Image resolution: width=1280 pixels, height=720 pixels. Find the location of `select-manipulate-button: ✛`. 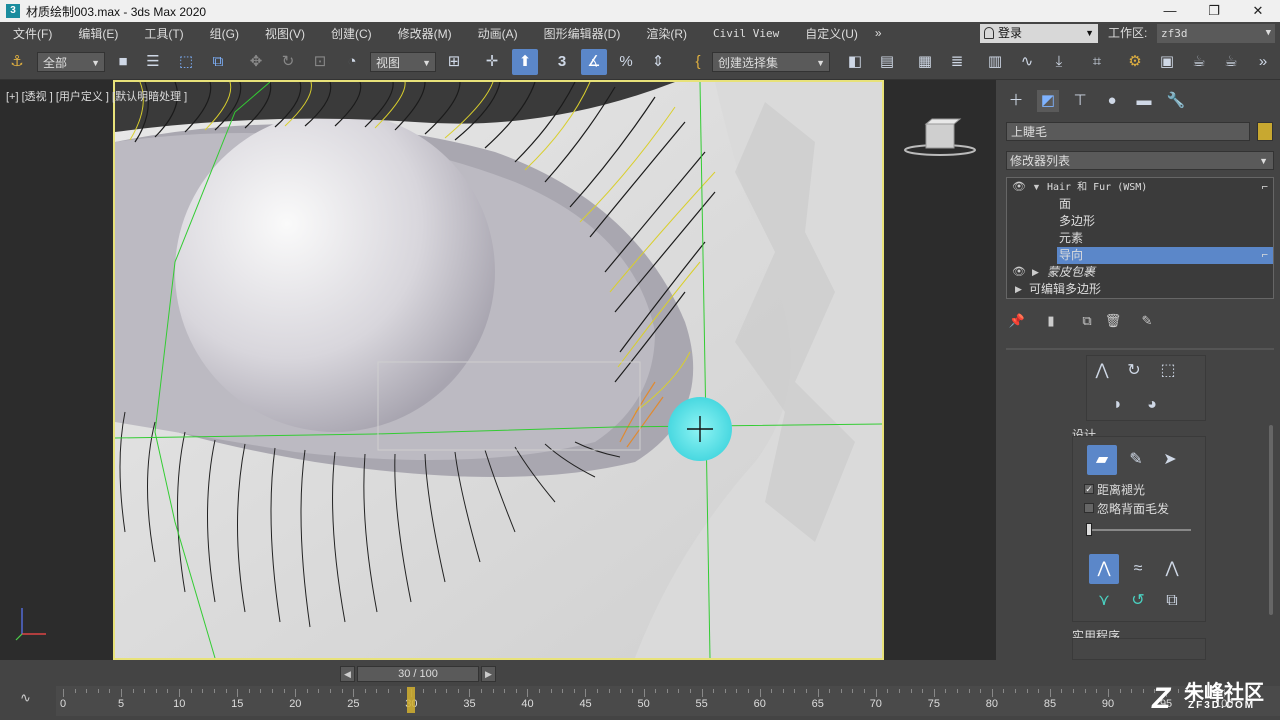

select-manipulate-button: ✛ is located at coordinates (492, 62).